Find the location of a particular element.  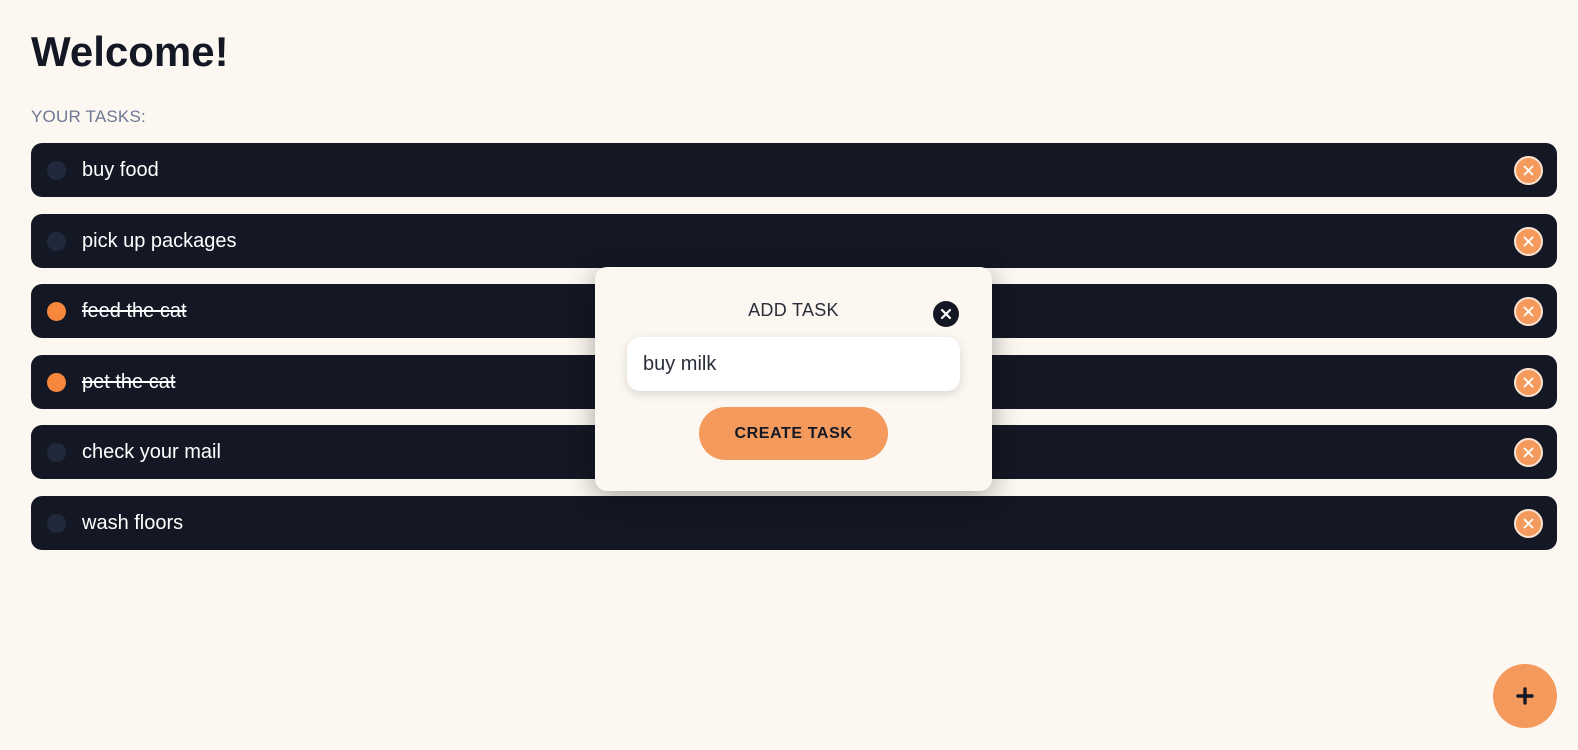

modal-close-button is located at coordinates (946, 314).